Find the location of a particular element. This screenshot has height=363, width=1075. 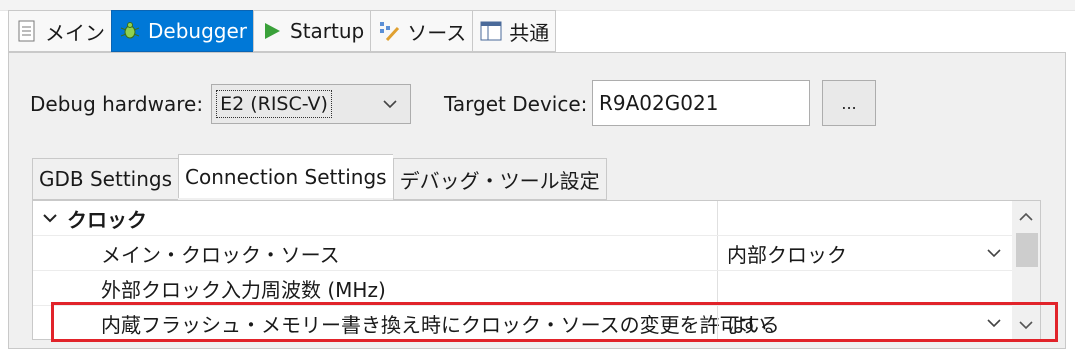

tab-startup: Startup is located at coordinates (312, 31).